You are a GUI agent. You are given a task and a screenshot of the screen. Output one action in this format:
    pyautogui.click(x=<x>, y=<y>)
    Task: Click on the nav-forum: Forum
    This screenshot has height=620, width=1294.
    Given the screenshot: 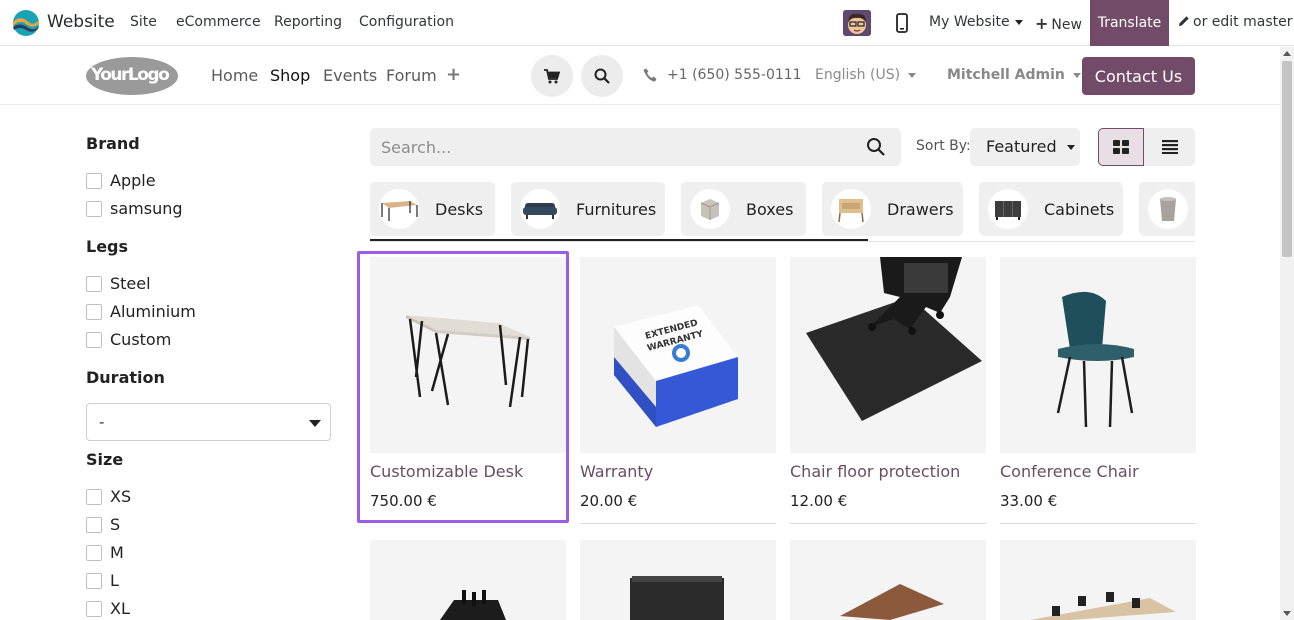 What is the action you would take?
    pyautogui.click(x=411, y=75)
    